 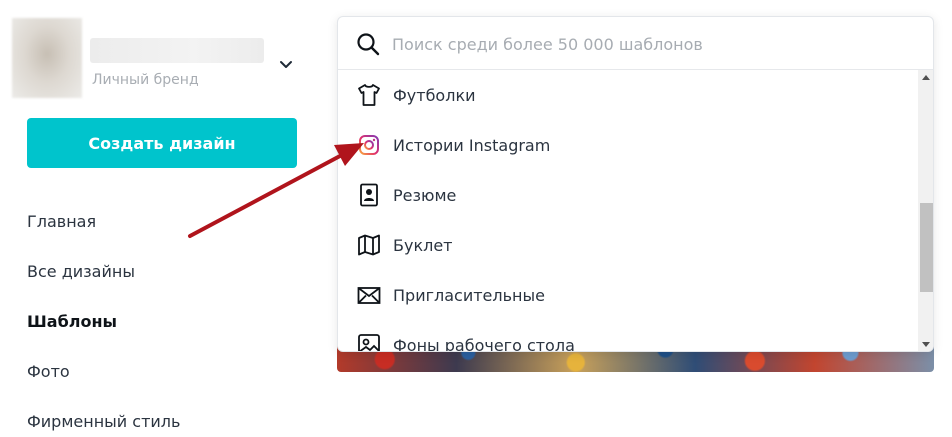 I want to click on list-item-tshirts: Футболки, so click(x=628, y=95).